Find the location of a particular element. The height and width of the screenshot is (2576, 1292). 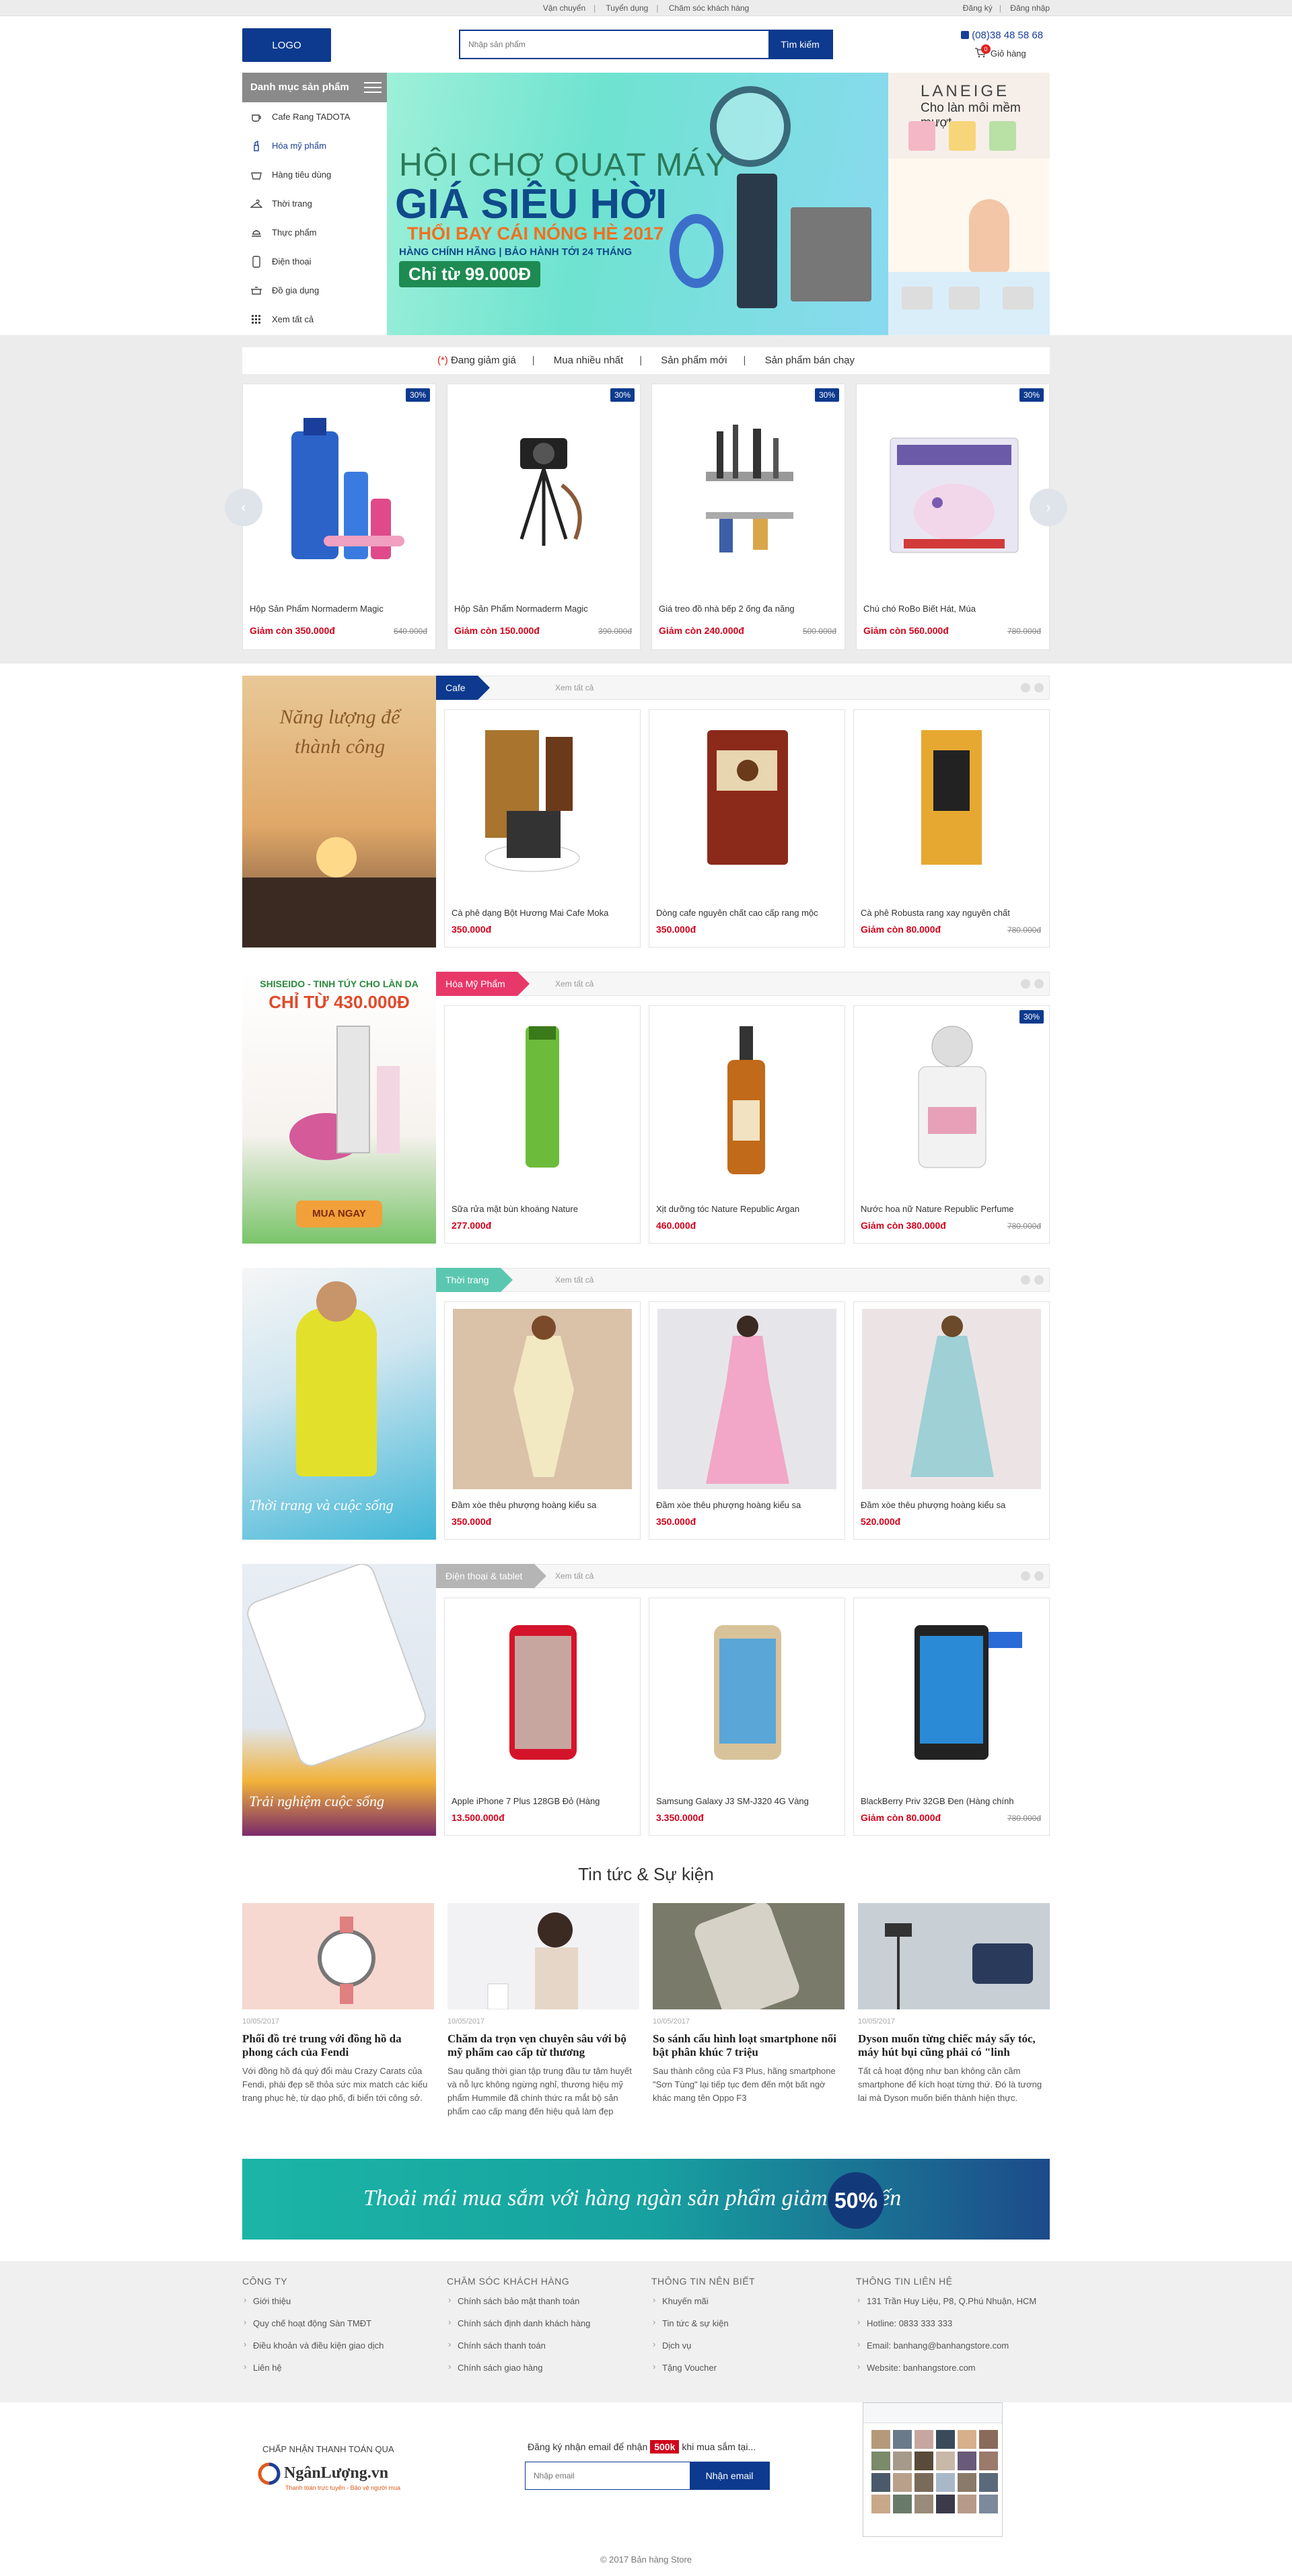

block-tag-cosmetics: Hóa Mỹ Phẩm is located at coordinates (483, 984).